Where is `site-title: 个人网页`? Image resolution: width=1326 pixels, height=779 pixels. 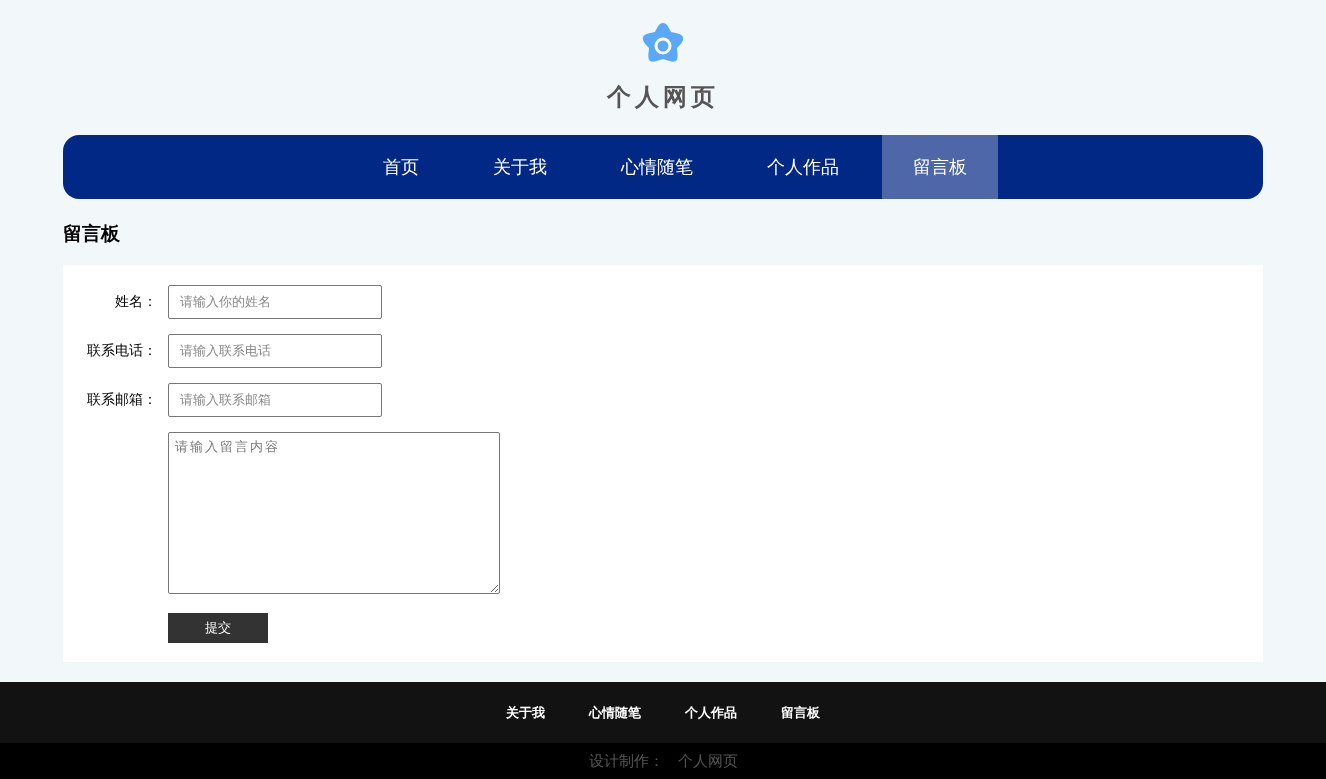 site-title: 个人网页 is located at coordinates (663, 97).